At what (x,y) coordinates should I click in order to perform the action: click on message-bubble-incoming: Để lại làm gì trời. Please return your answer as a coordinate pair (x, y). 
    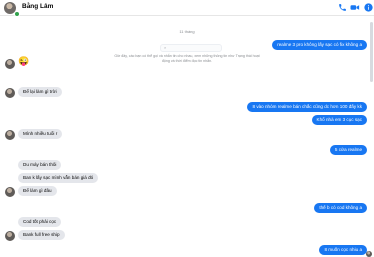
    Looking at the image, I should click on (40, 92).